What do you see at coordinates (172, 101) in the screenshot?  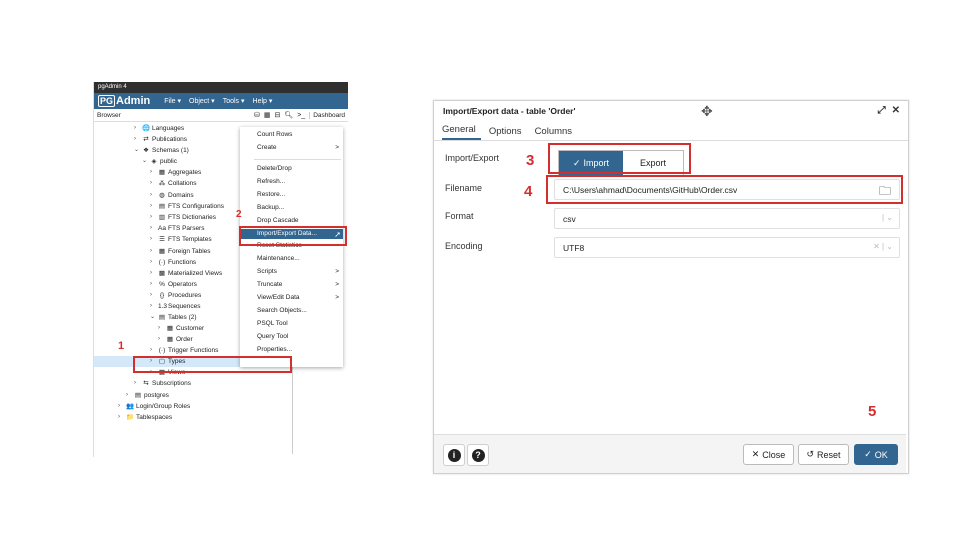 I see `menu-file: File ▾` at bounding box center [172, 101].